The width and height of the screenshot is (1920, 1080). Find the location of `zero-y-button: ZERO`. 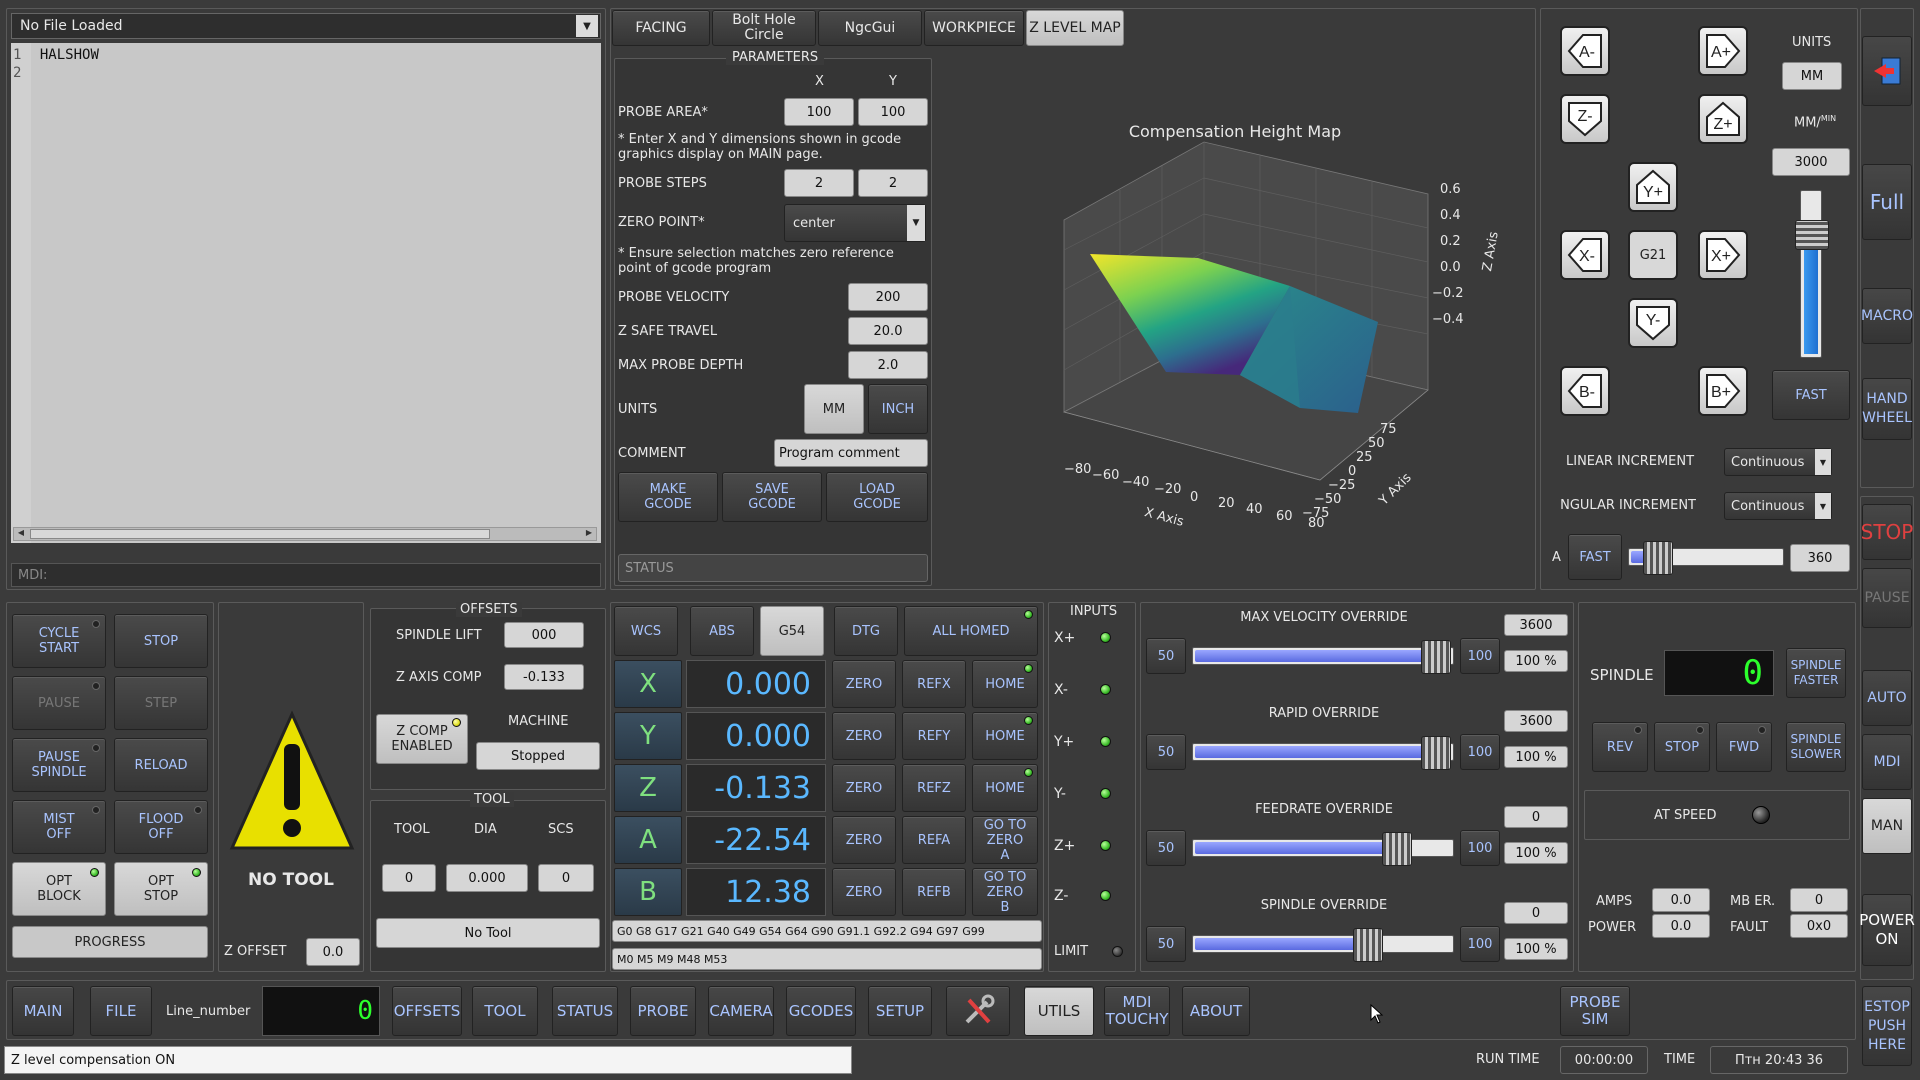

zero-y-button: ZERO is located at coordinates (864, 736).